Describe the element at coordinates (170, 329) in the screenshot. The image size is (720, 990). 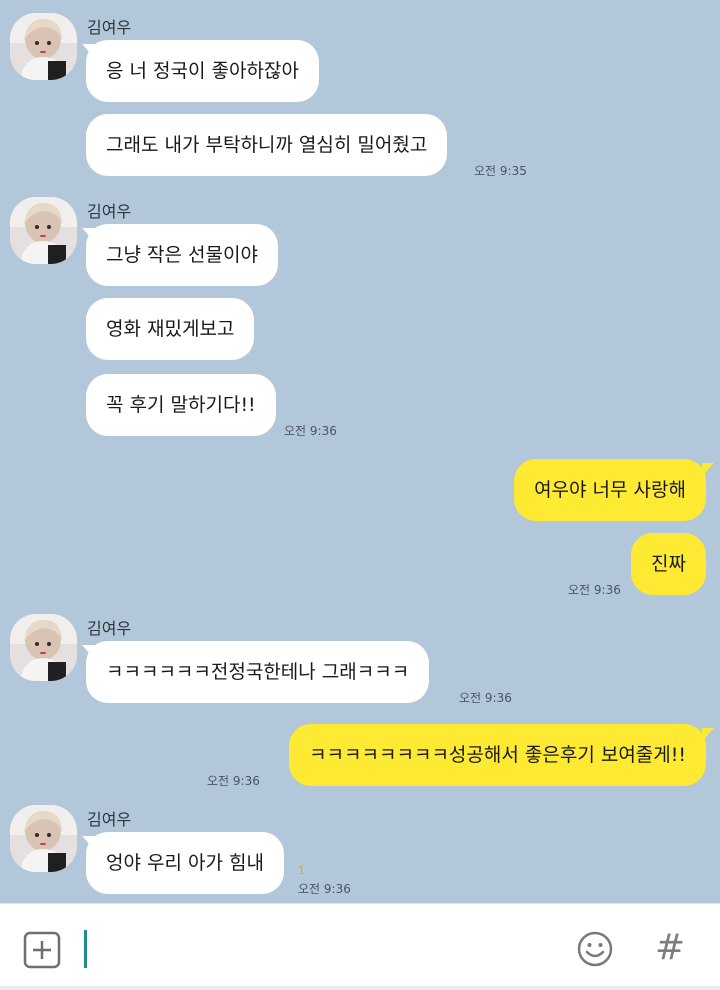
I see `message-bubble: 영화 재밌게보고` at that location.